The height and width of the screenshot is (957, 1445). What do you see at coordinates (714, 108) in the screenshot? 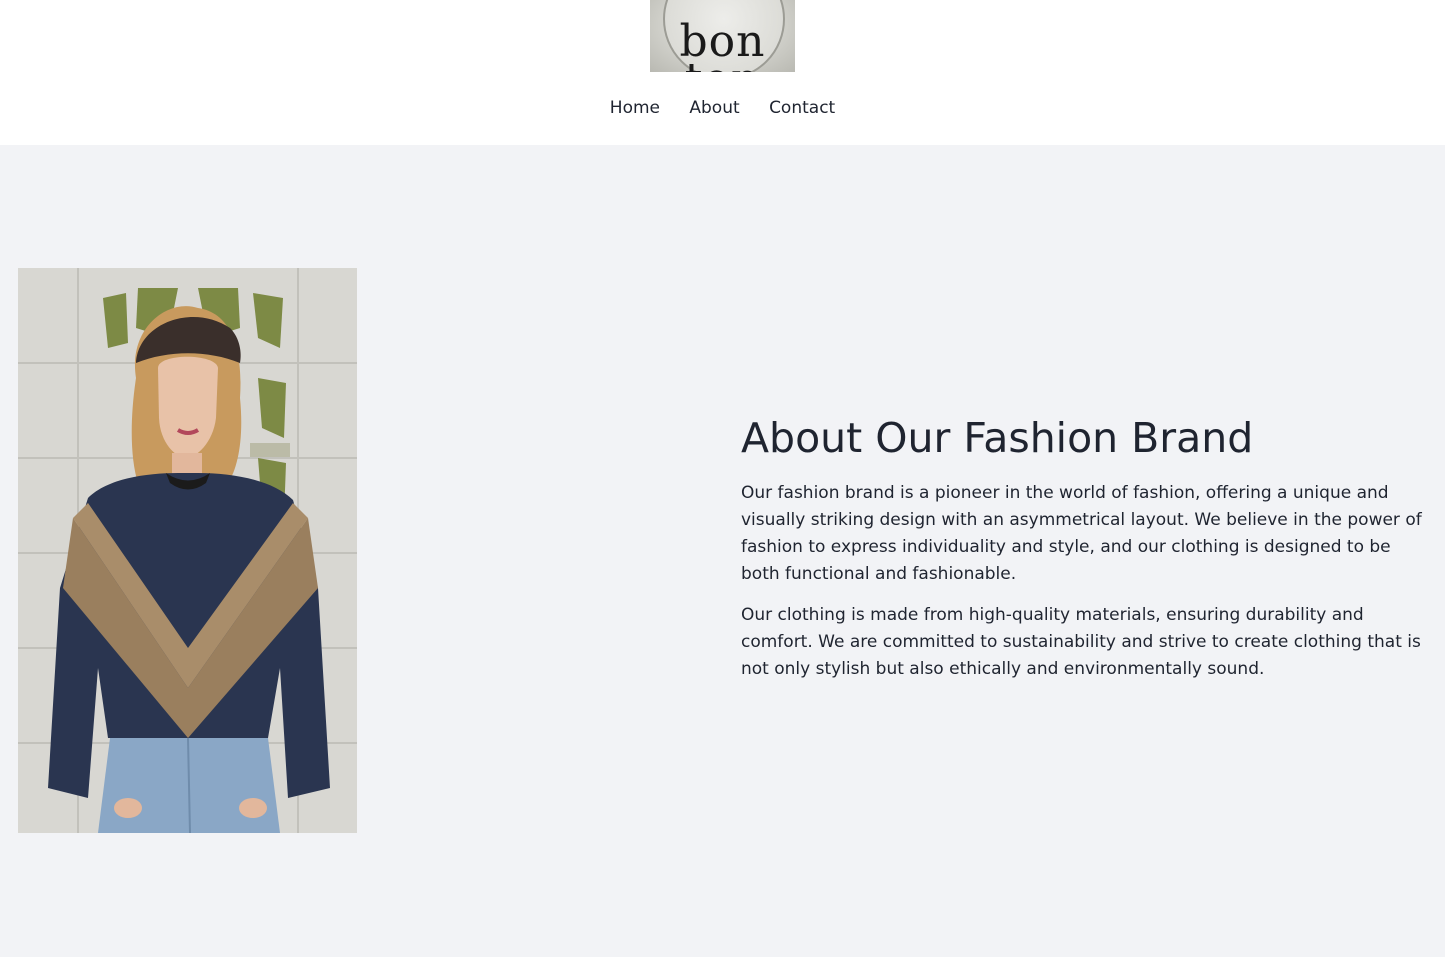
I see `nav-link-about: About` at bounding box center [714, 108].